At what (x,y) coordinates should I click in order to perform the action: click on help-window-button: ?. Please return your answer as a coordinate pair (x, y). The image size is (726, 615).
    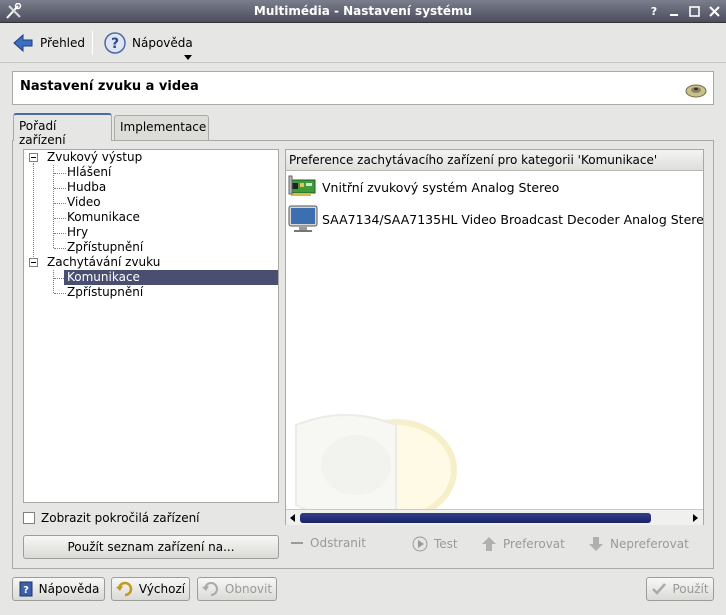
    Looking at the image, I should click on (654, 11).